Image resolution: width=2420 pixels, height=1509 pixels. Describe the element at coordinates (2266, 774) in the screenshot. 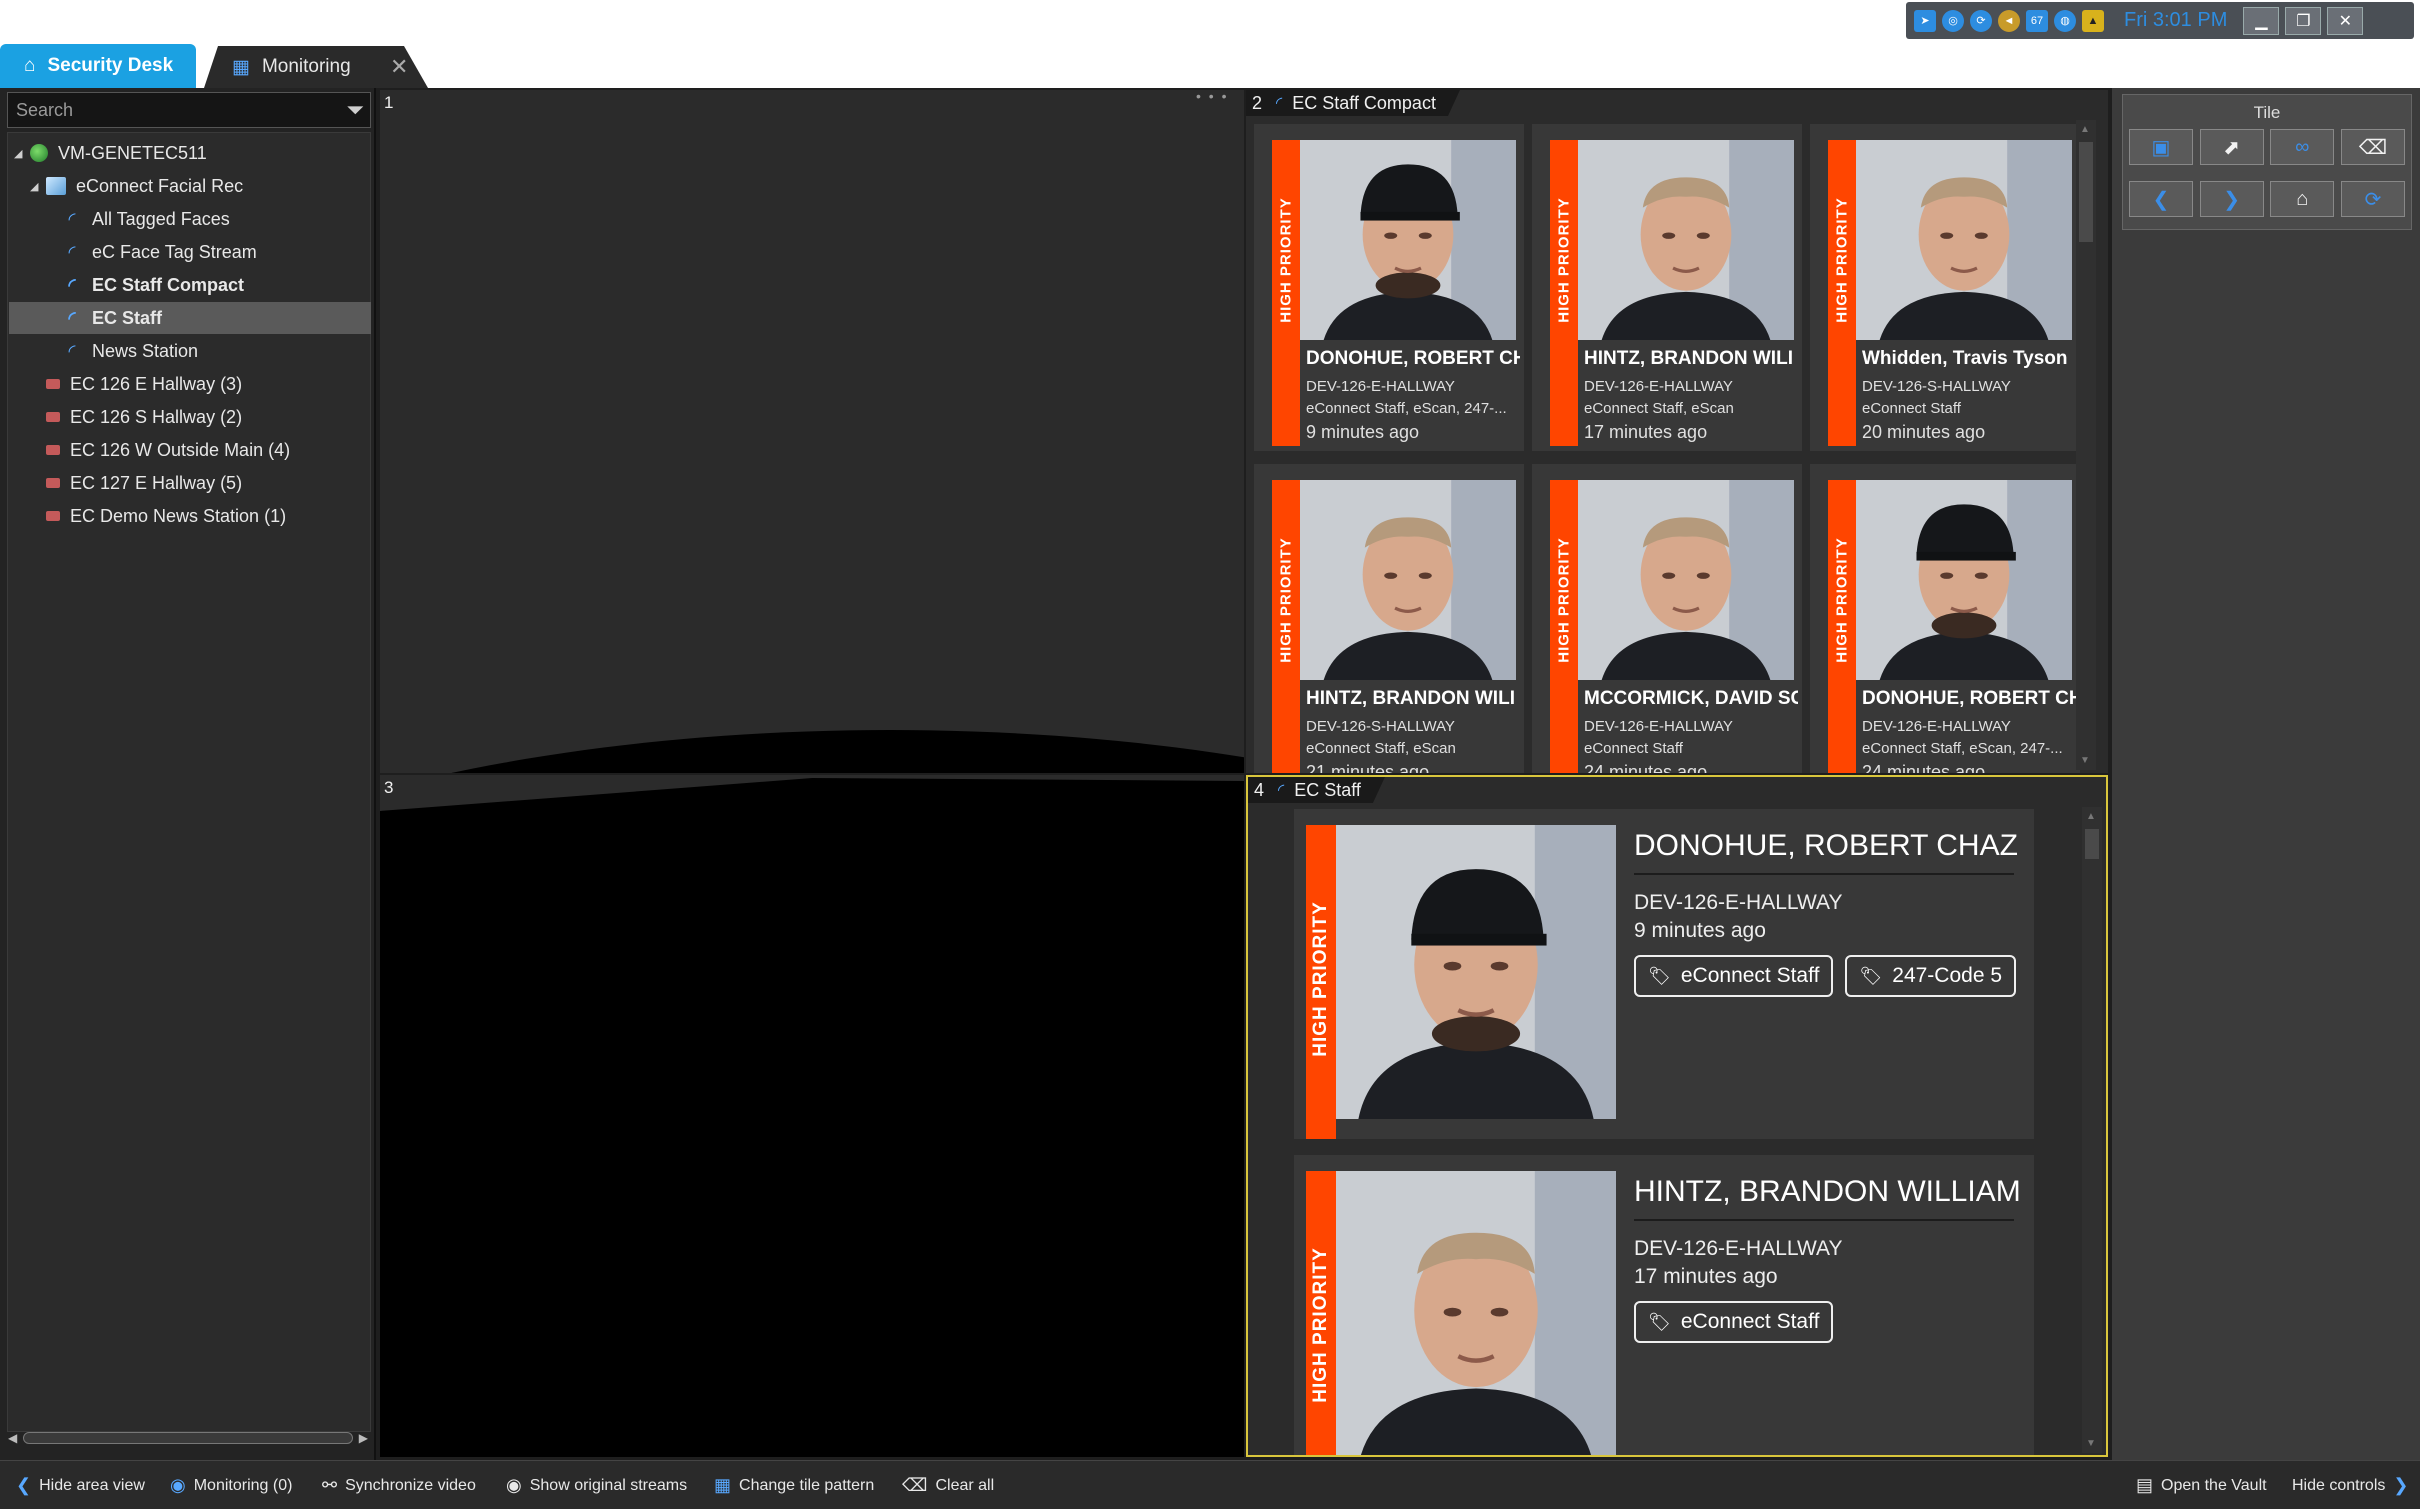

I see `controls-panel: Tile ▣ ⬈ ∞ ⌫ ❮ ❯ ⌂ ⟳` at that location.